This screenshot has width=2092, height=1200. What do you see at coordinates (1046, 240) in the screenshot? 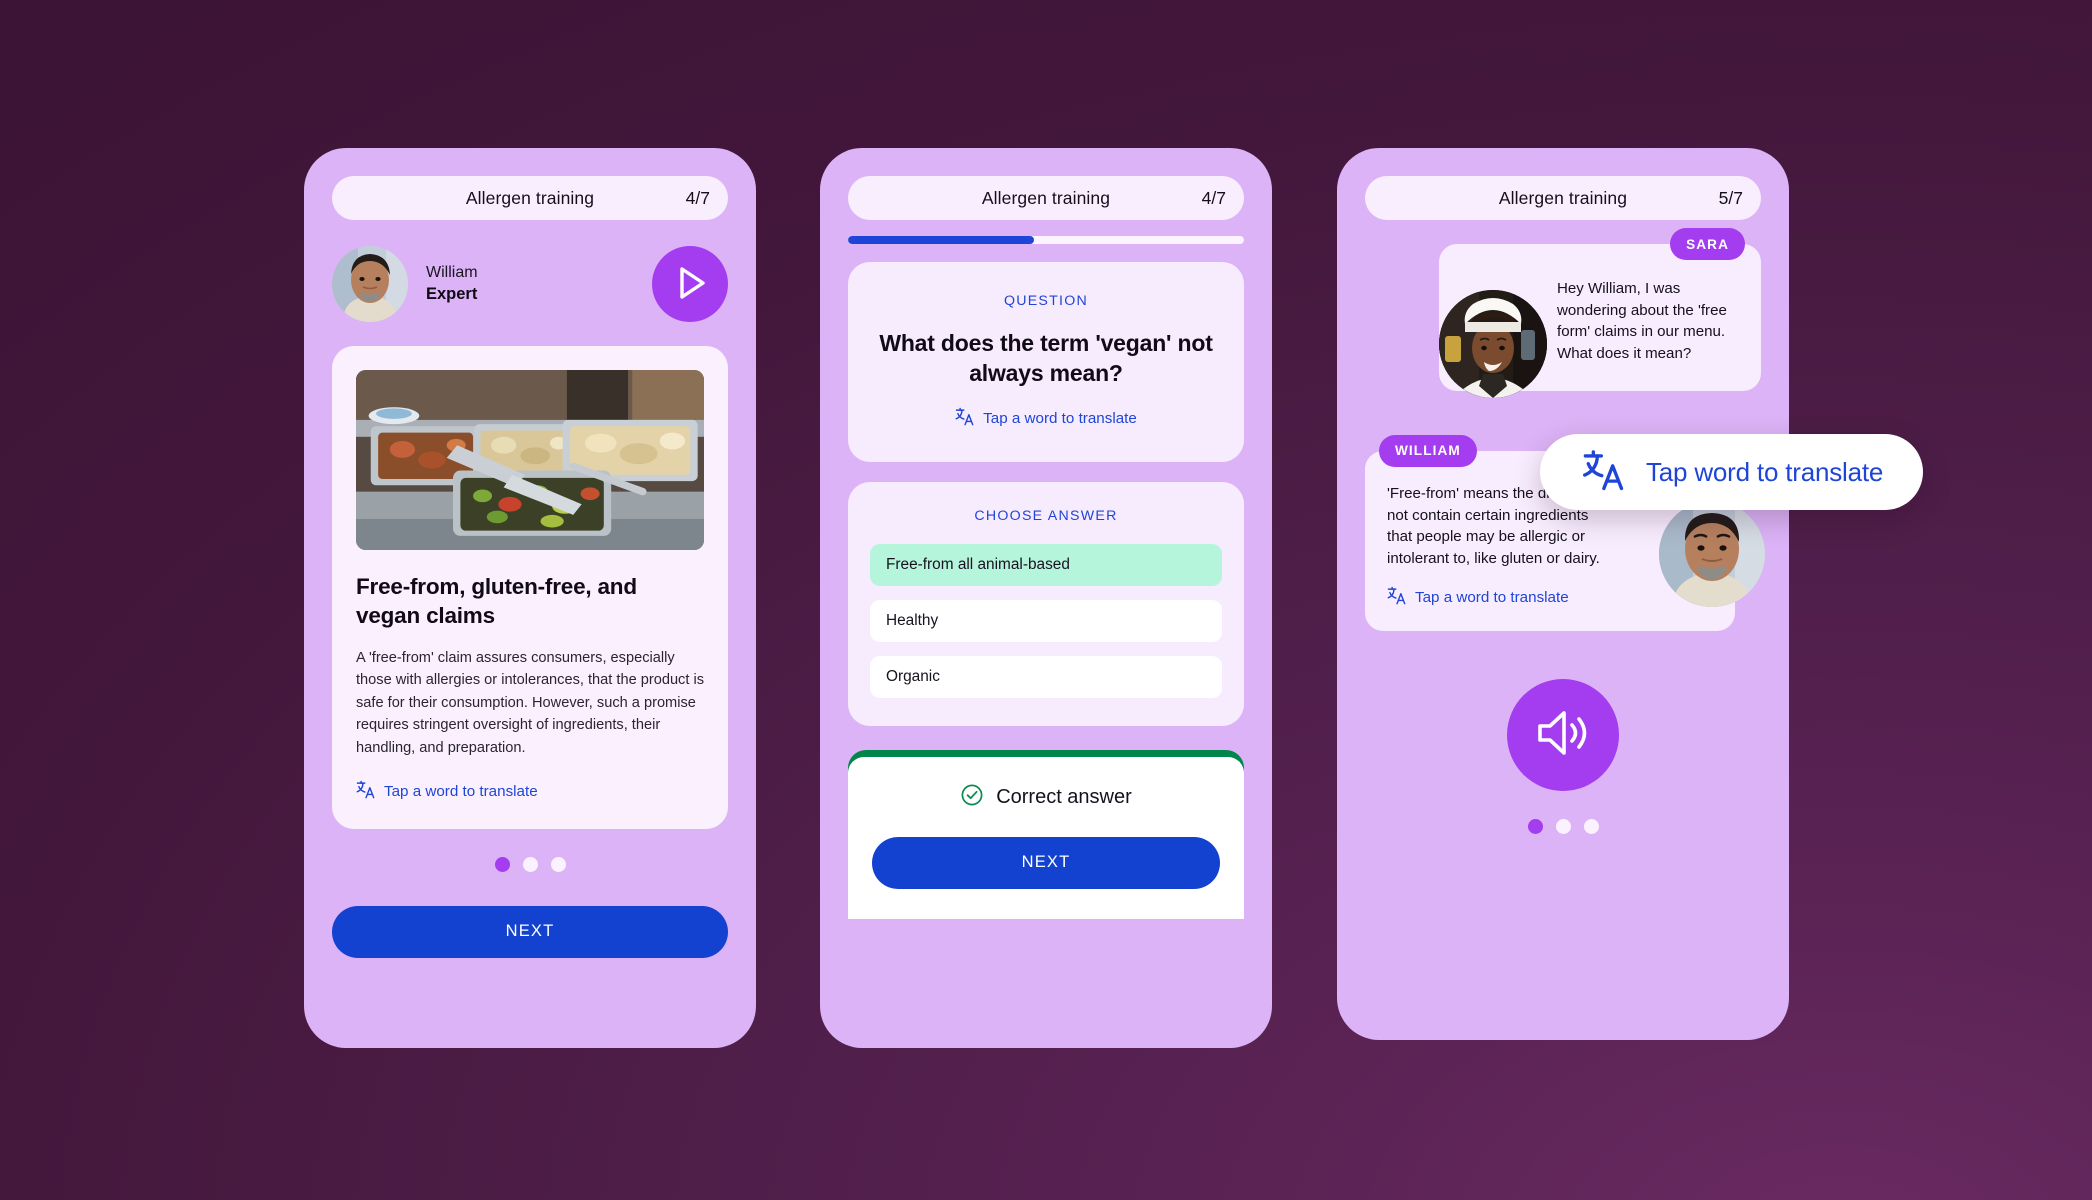
I see `progress-bar` at bounding box center [1046, 240].